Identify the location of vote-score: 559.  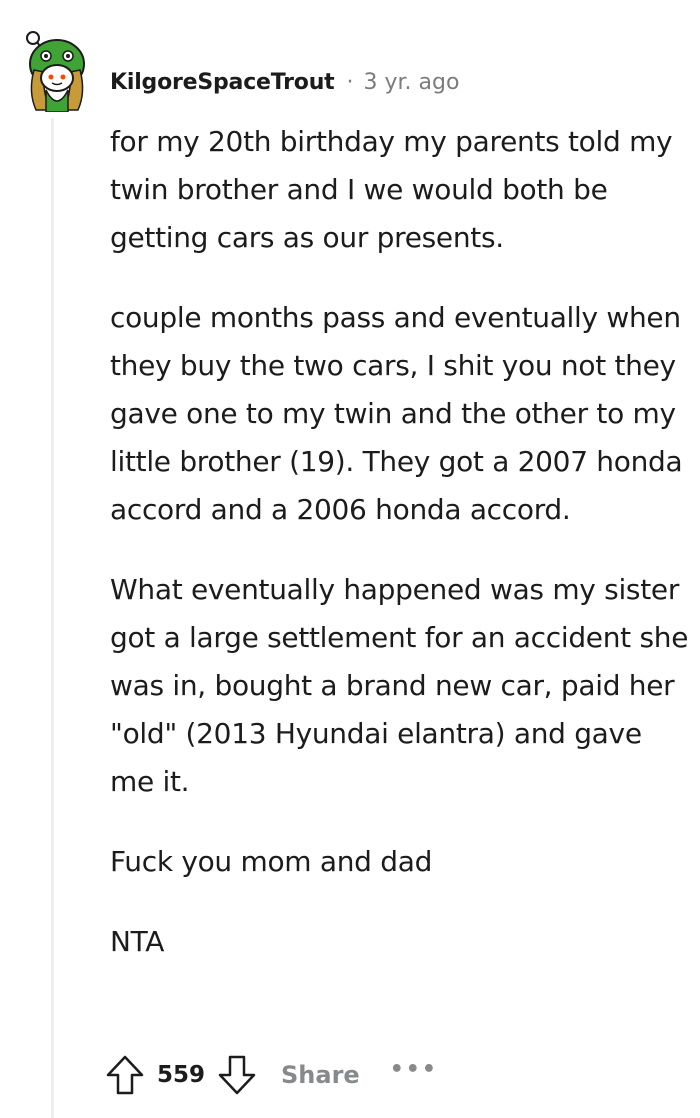
(181, 1075).